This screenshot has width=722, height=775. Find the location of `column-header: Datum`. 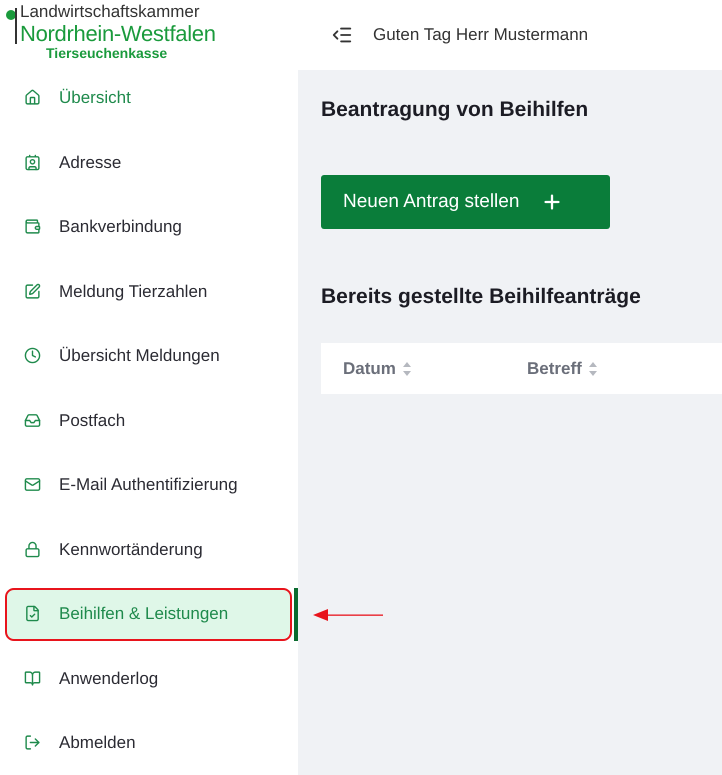

column-header: Datum is located at coordinates (435, 369).